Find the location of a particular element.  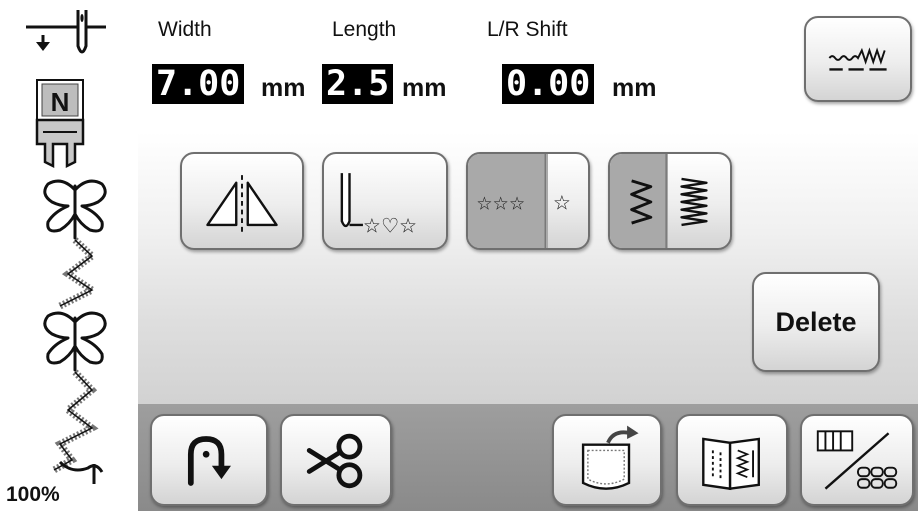

stitch-image-icon is located at coordinates (857, 59).